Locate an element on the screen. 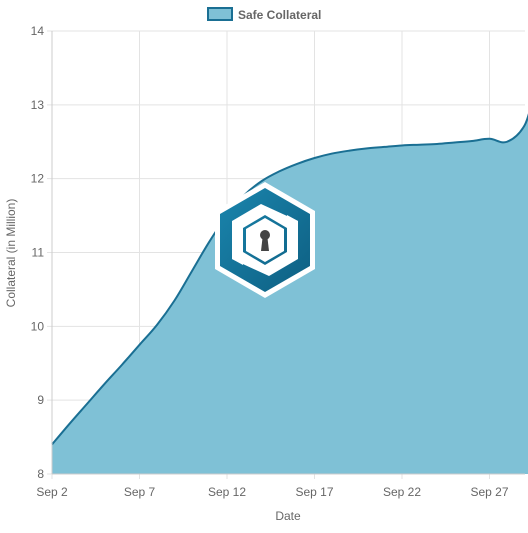  y-tick-label: 14 is located at coordinates (38, 31).